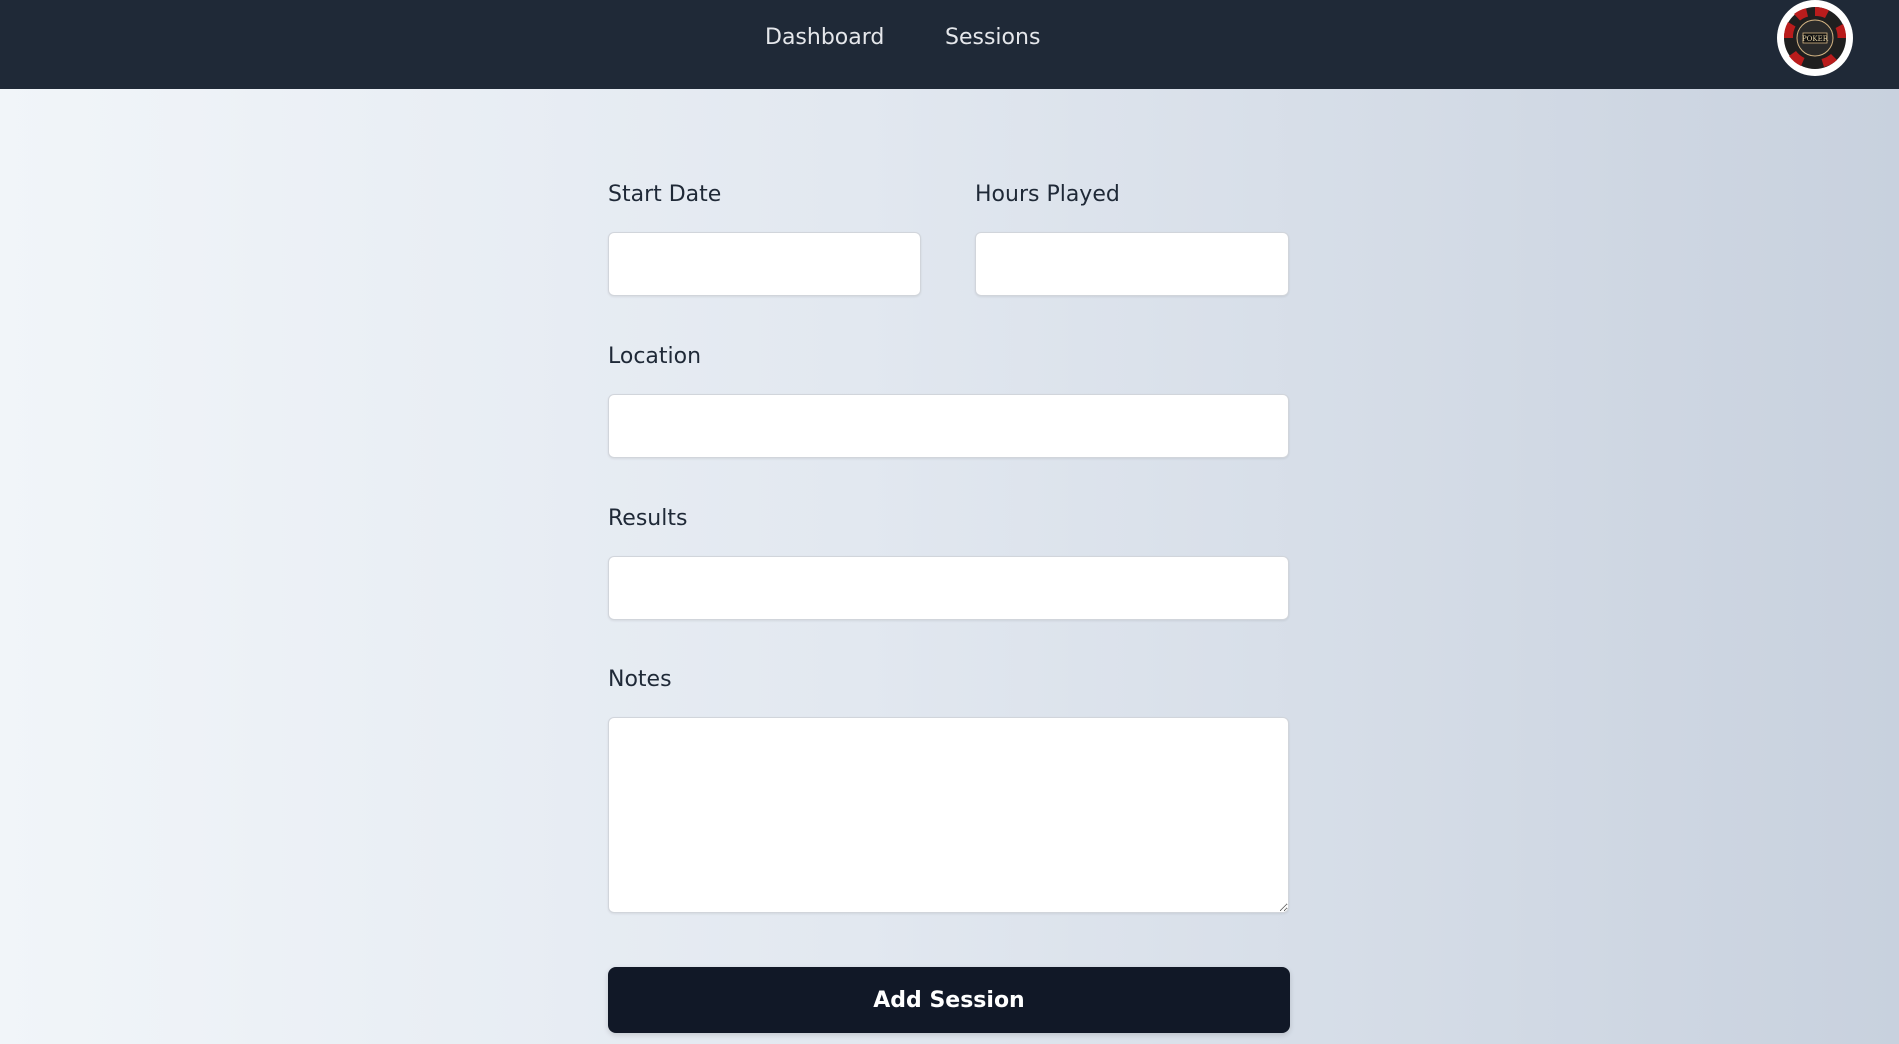 Image resolution: width=1899 pixels, height=1044 pixels. Describe the element at coordinates (1047, 194) in the screenshot. I see `hours-played-label: Hours Played` at that location.